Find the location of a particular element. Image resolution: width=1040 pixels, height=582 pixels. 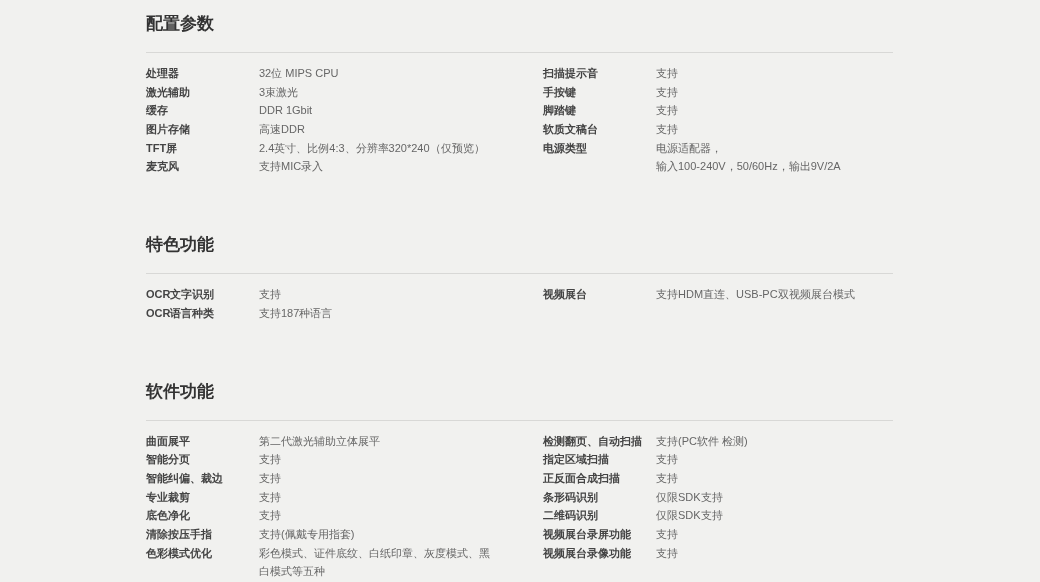

spec-label: 二维码识别 is located at coordinates (570, 515).